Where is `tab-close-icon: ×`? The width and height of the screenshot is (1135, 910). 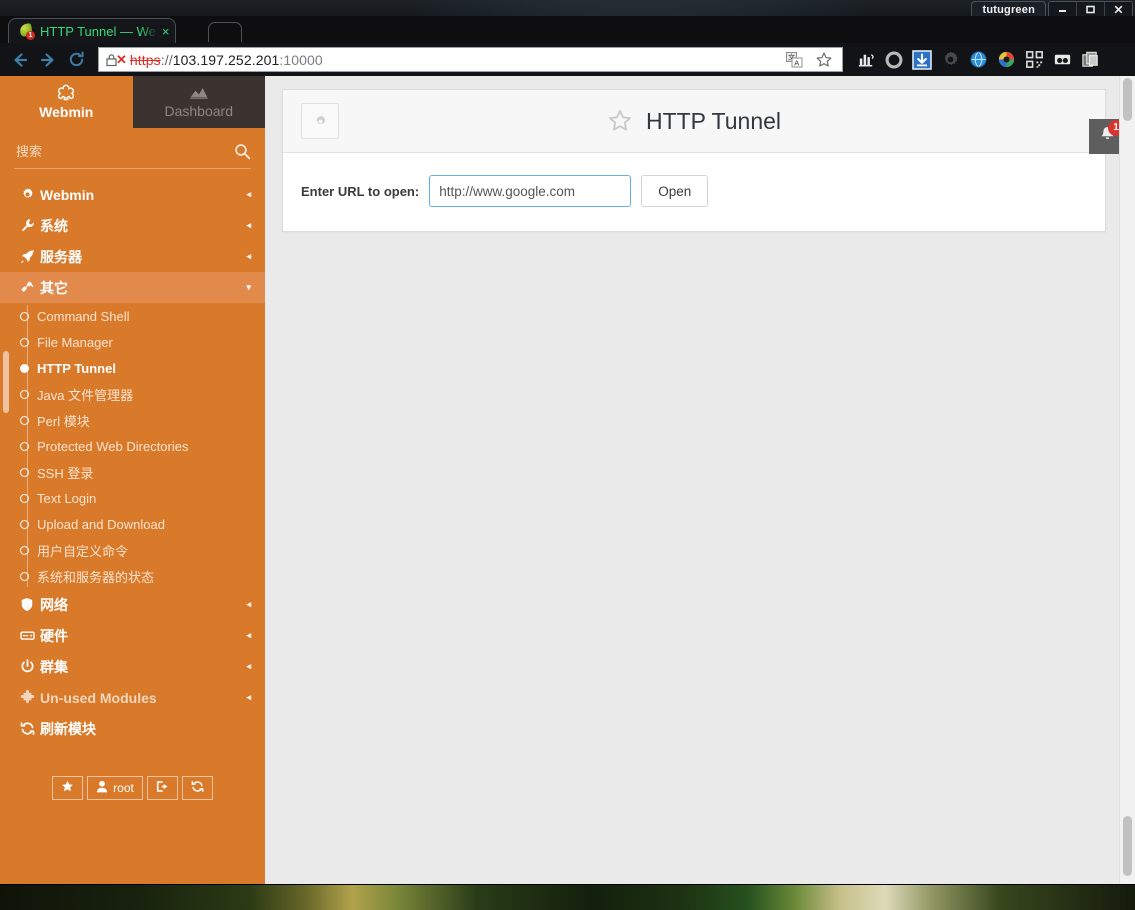 tab-close-icon: × is located at coordinates (166, 31).